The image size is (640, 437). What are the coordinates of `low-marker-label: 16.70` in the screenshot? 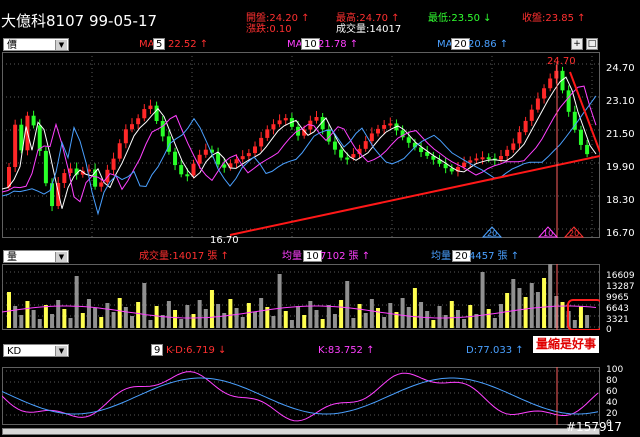 It's located at (224, 240).